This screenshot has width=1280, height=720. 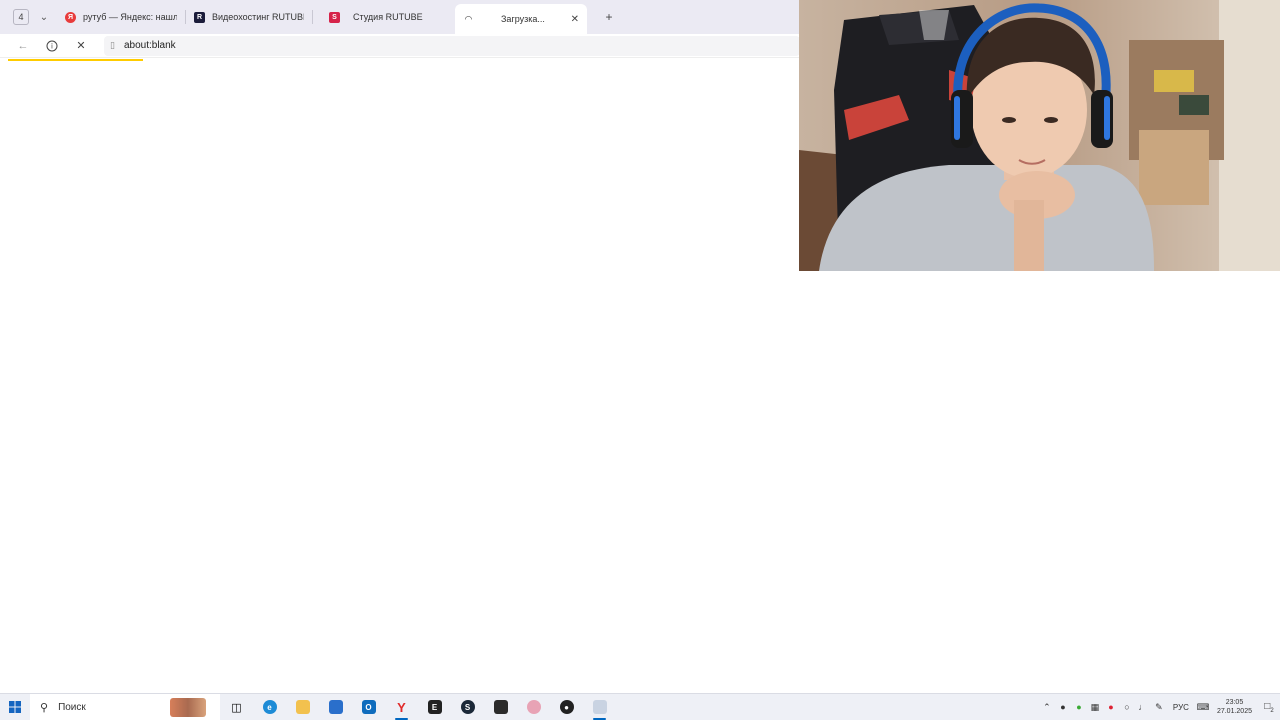 I want to click on tab-yandex-search: Я рутуб — Яндекс: нашлось, so click(x=121, y=17).